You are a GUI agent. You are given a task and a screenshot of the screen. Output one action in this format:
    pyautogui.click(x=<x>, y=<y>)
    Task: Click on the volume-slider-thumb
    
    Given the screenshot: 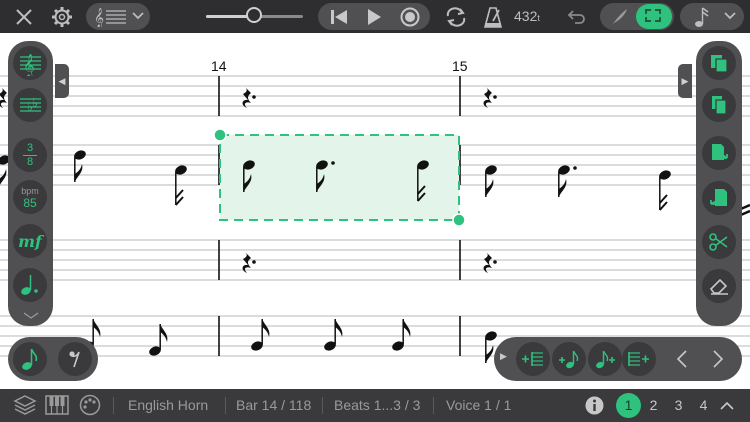 What is the action you would take?
    pyautogui.click(x=254, y=15)
    